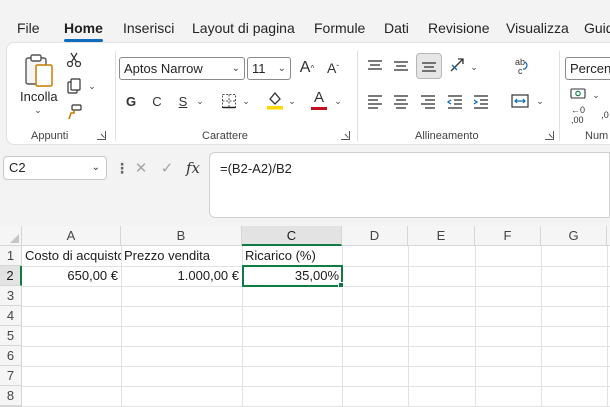 This screenshot has height=407, width=610. Describe the element at coordinates (429, 66) in the screenshot. I see `align-bottom-icon` at that location.